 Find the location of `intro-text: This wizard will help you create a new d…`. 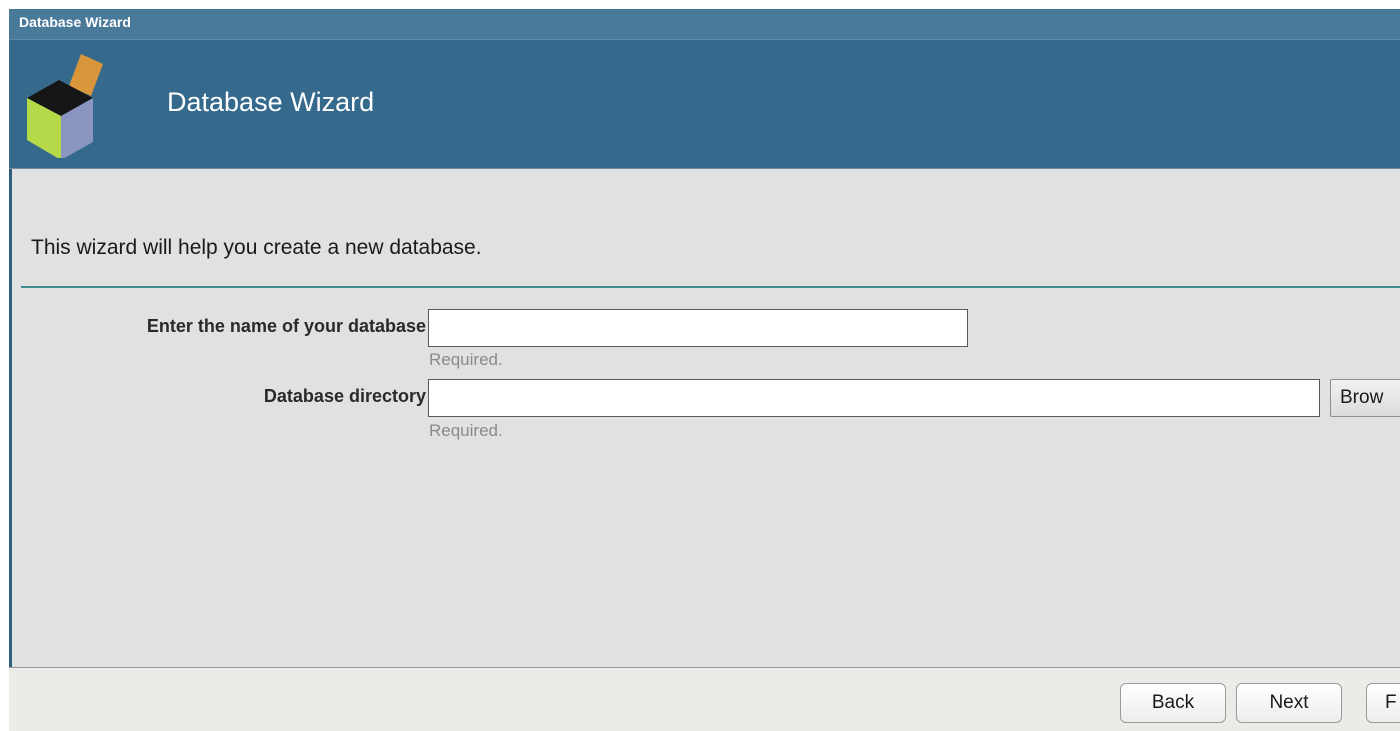

intro-text: This wizard will help you create a new d… is located at coordinates (256, 247).